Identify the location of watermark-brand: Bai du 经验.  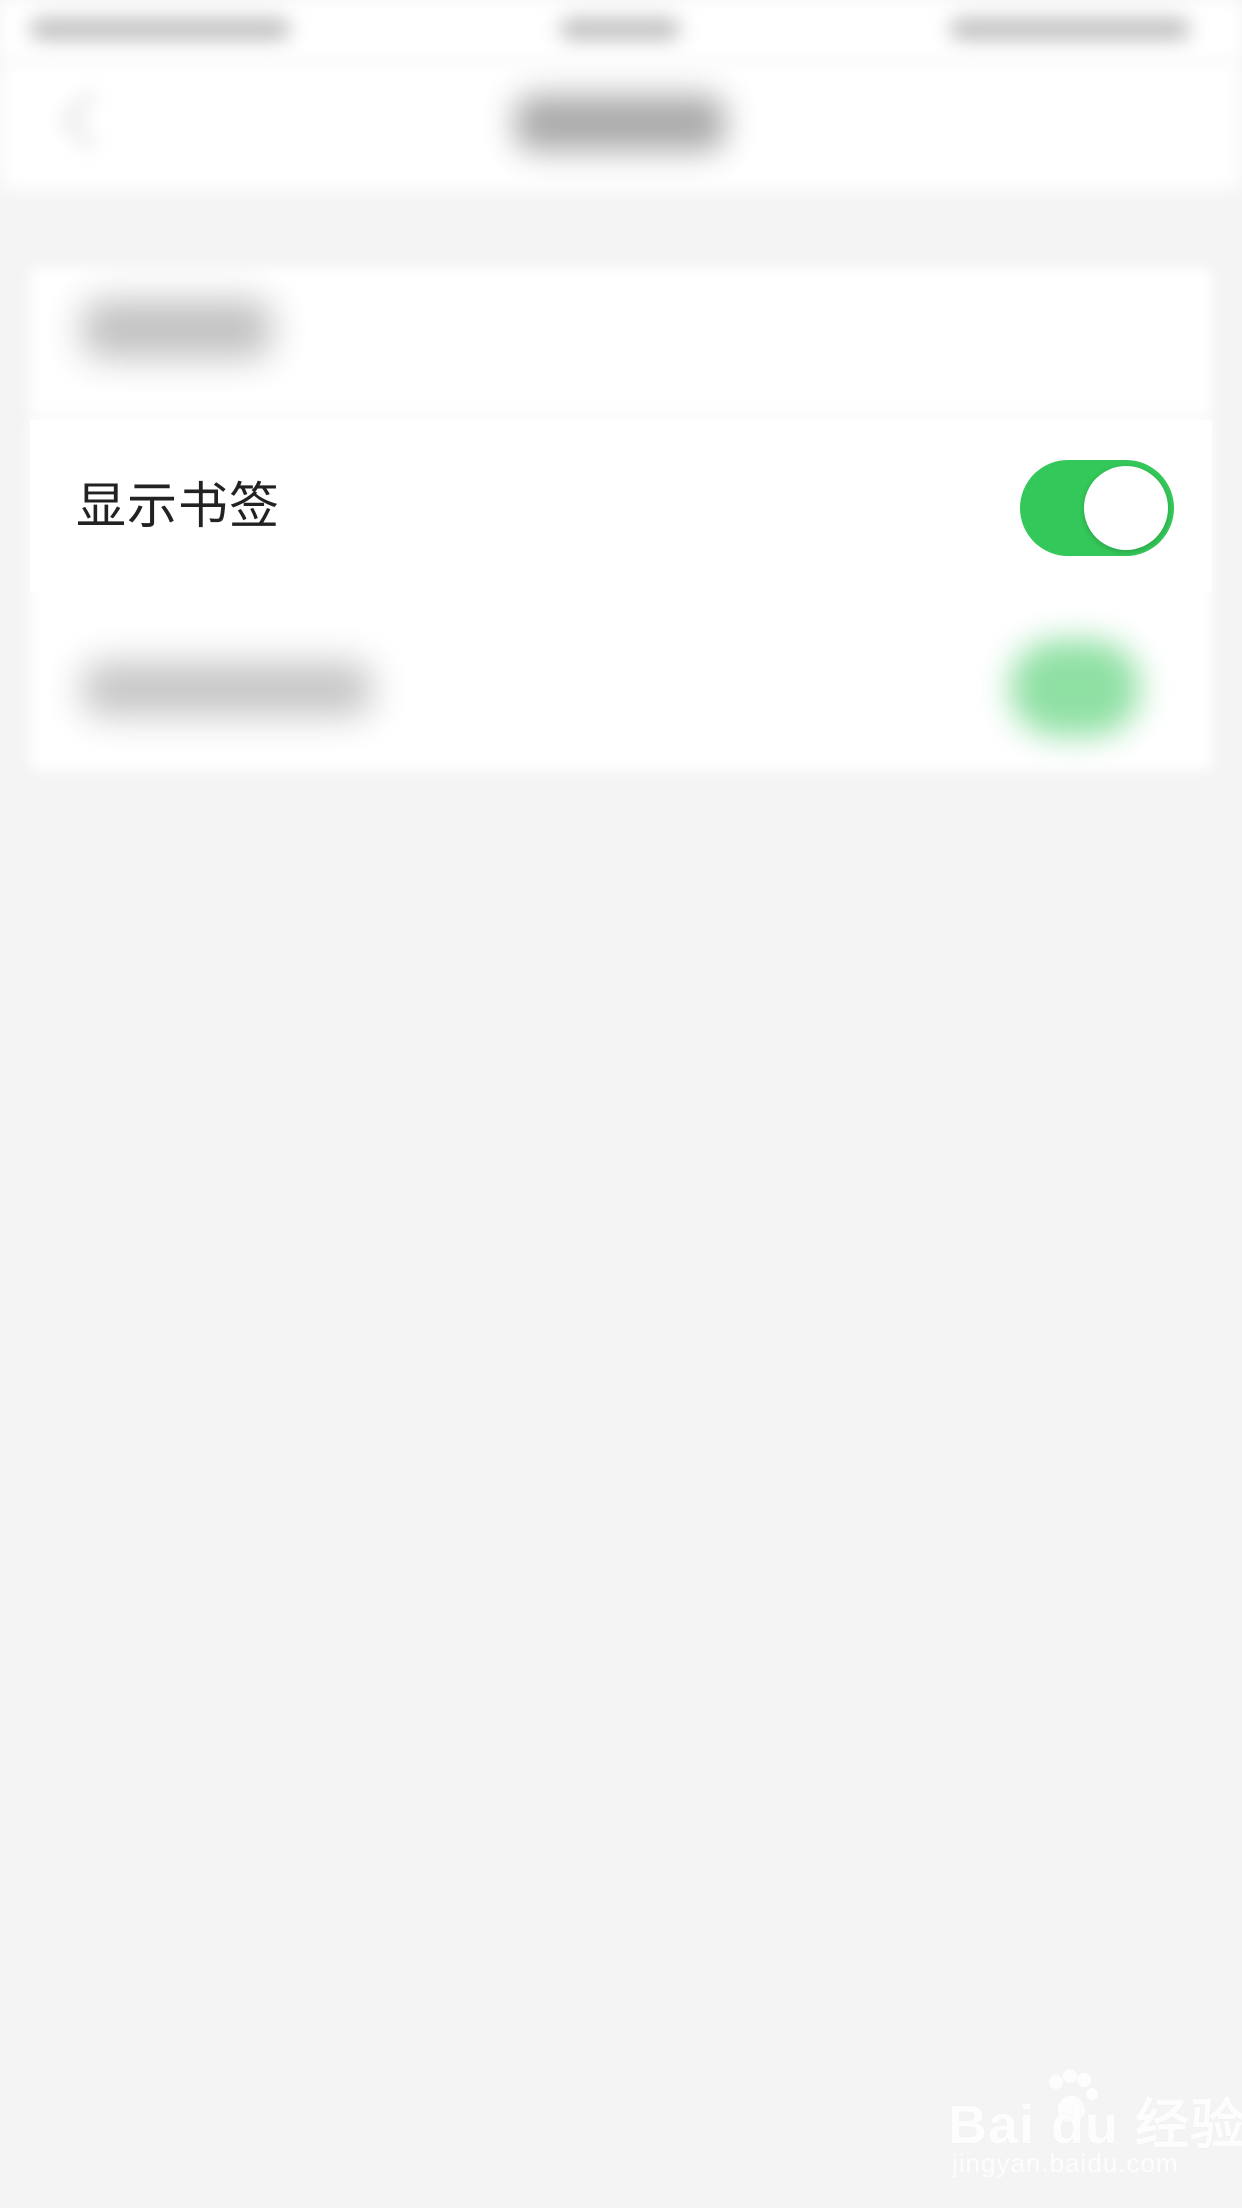
(1095, 2125).